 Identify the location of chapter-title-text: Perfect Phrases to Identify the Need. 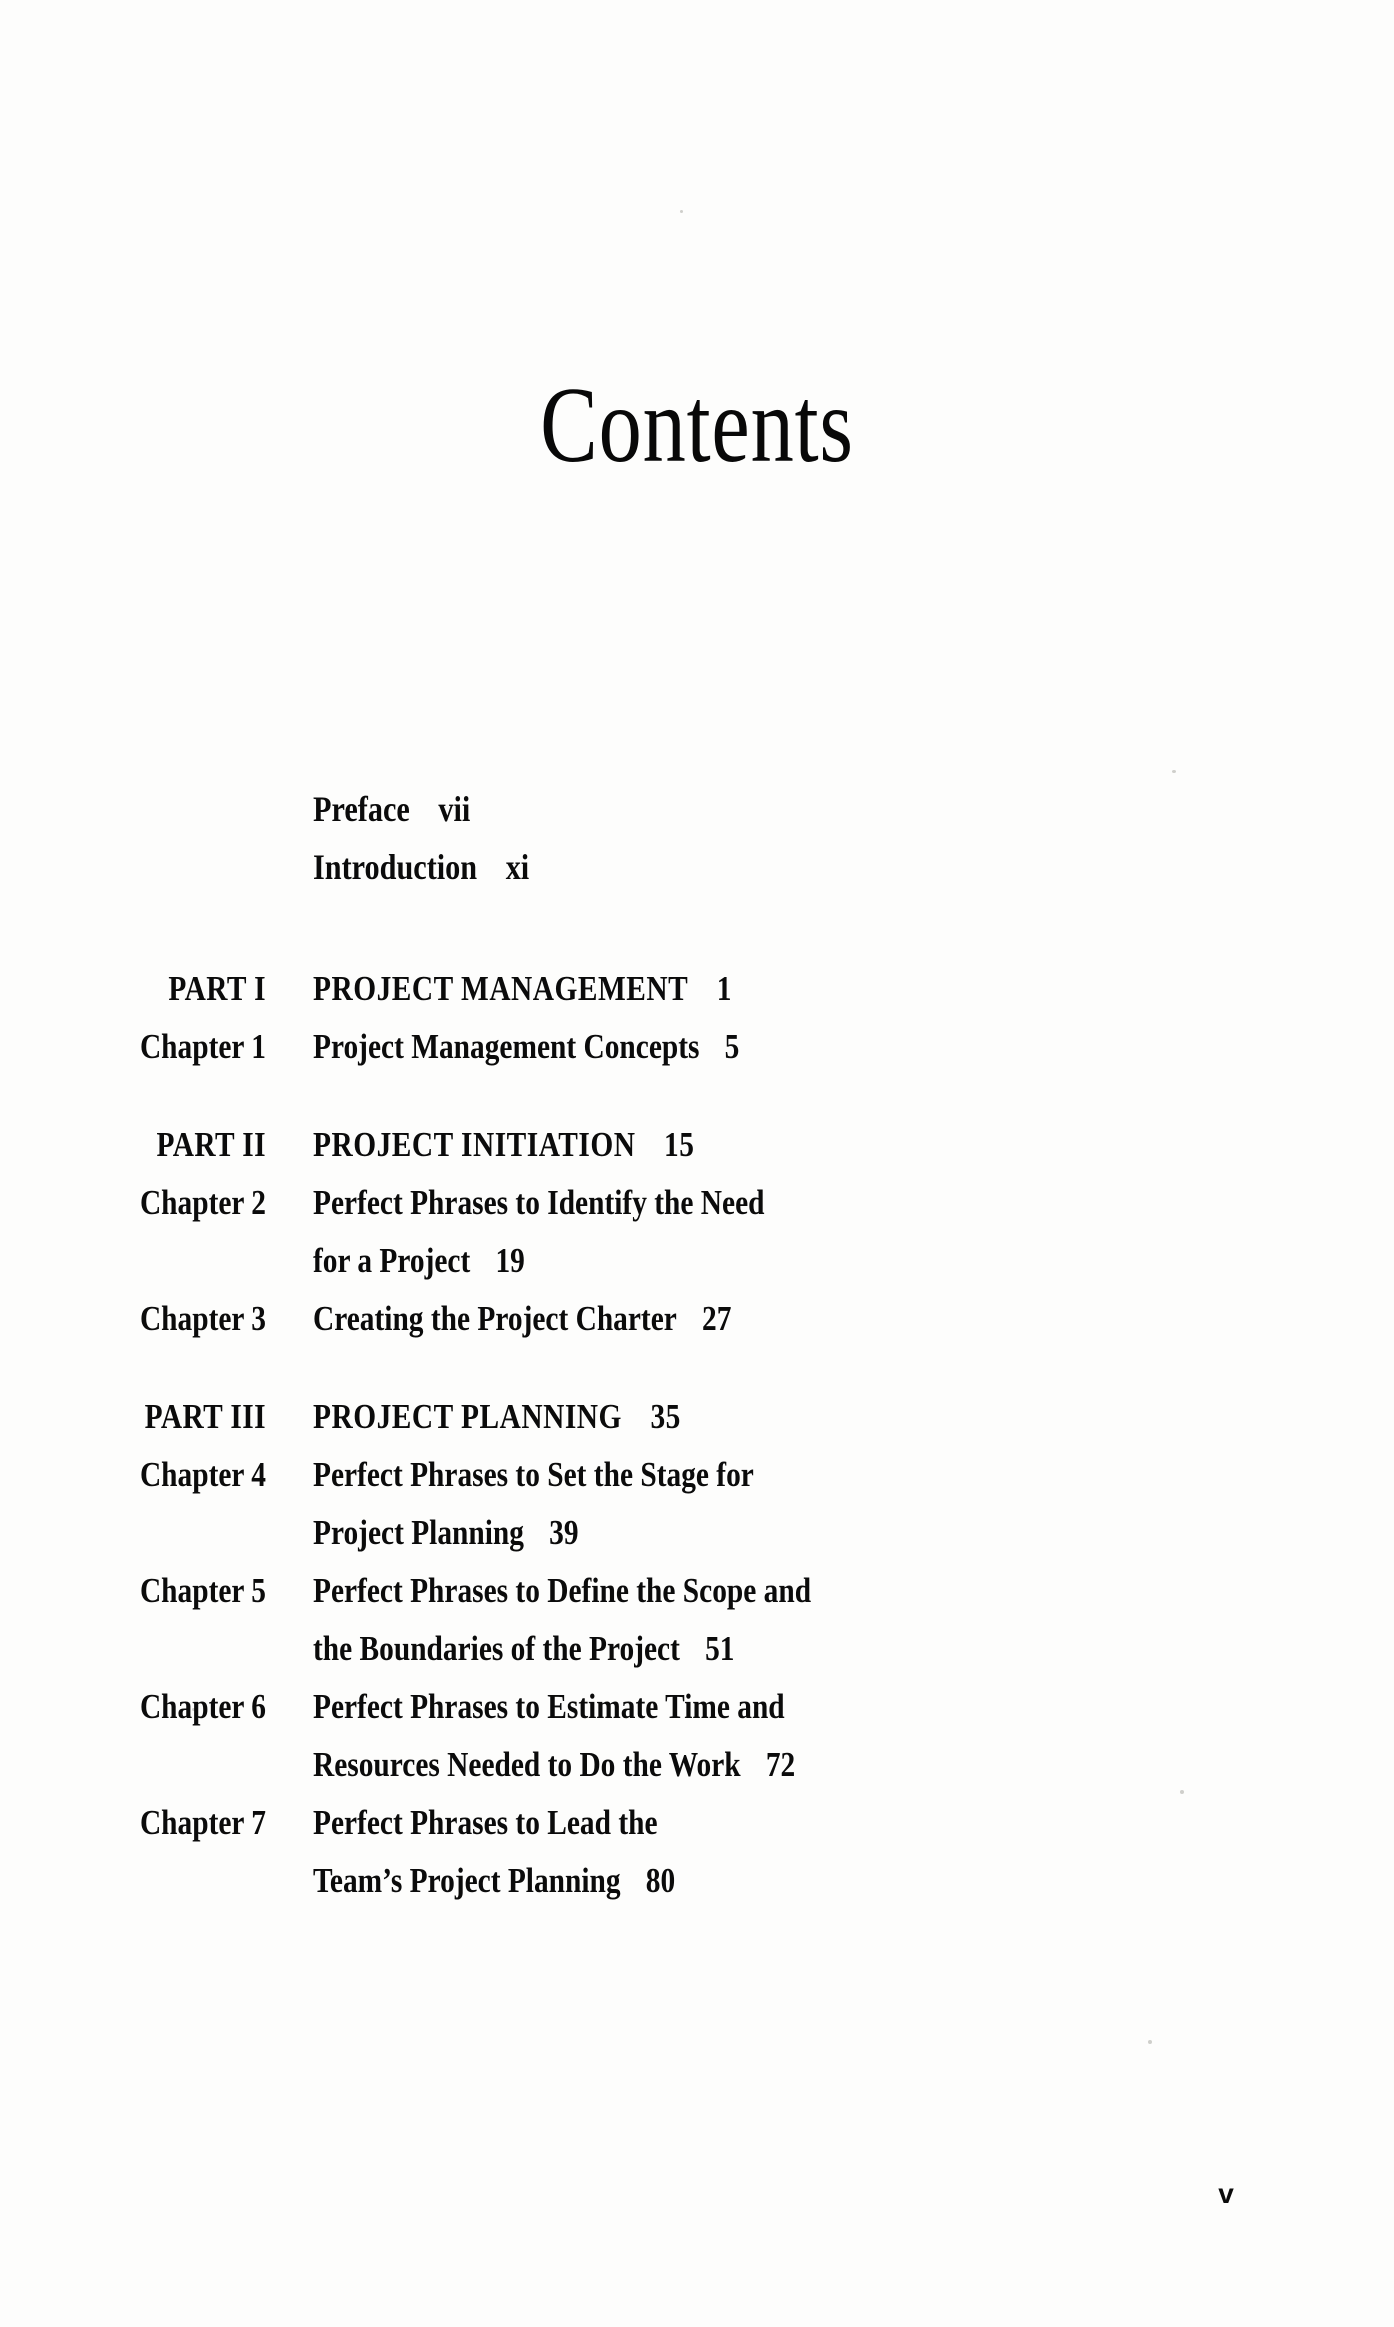
(539, 1202).